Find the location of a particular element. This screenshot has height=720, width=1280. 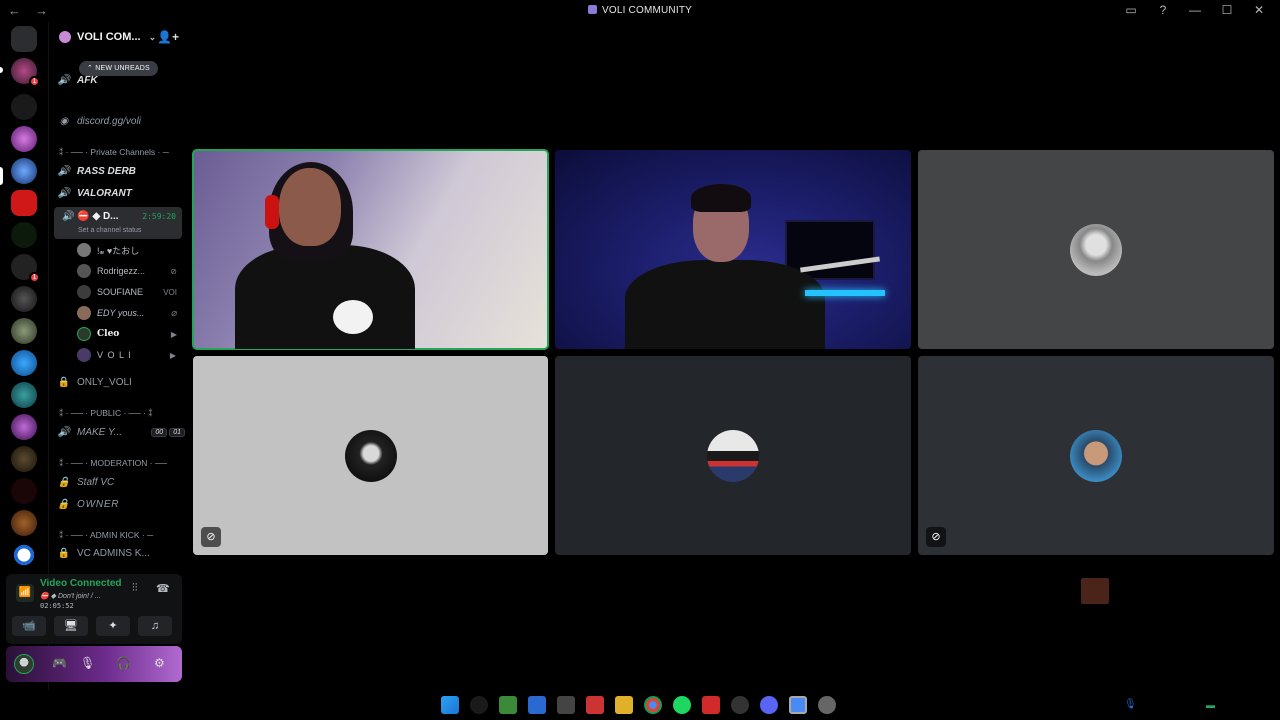

voice-user: V O L I ▶ is located at coordinates (127, 355).